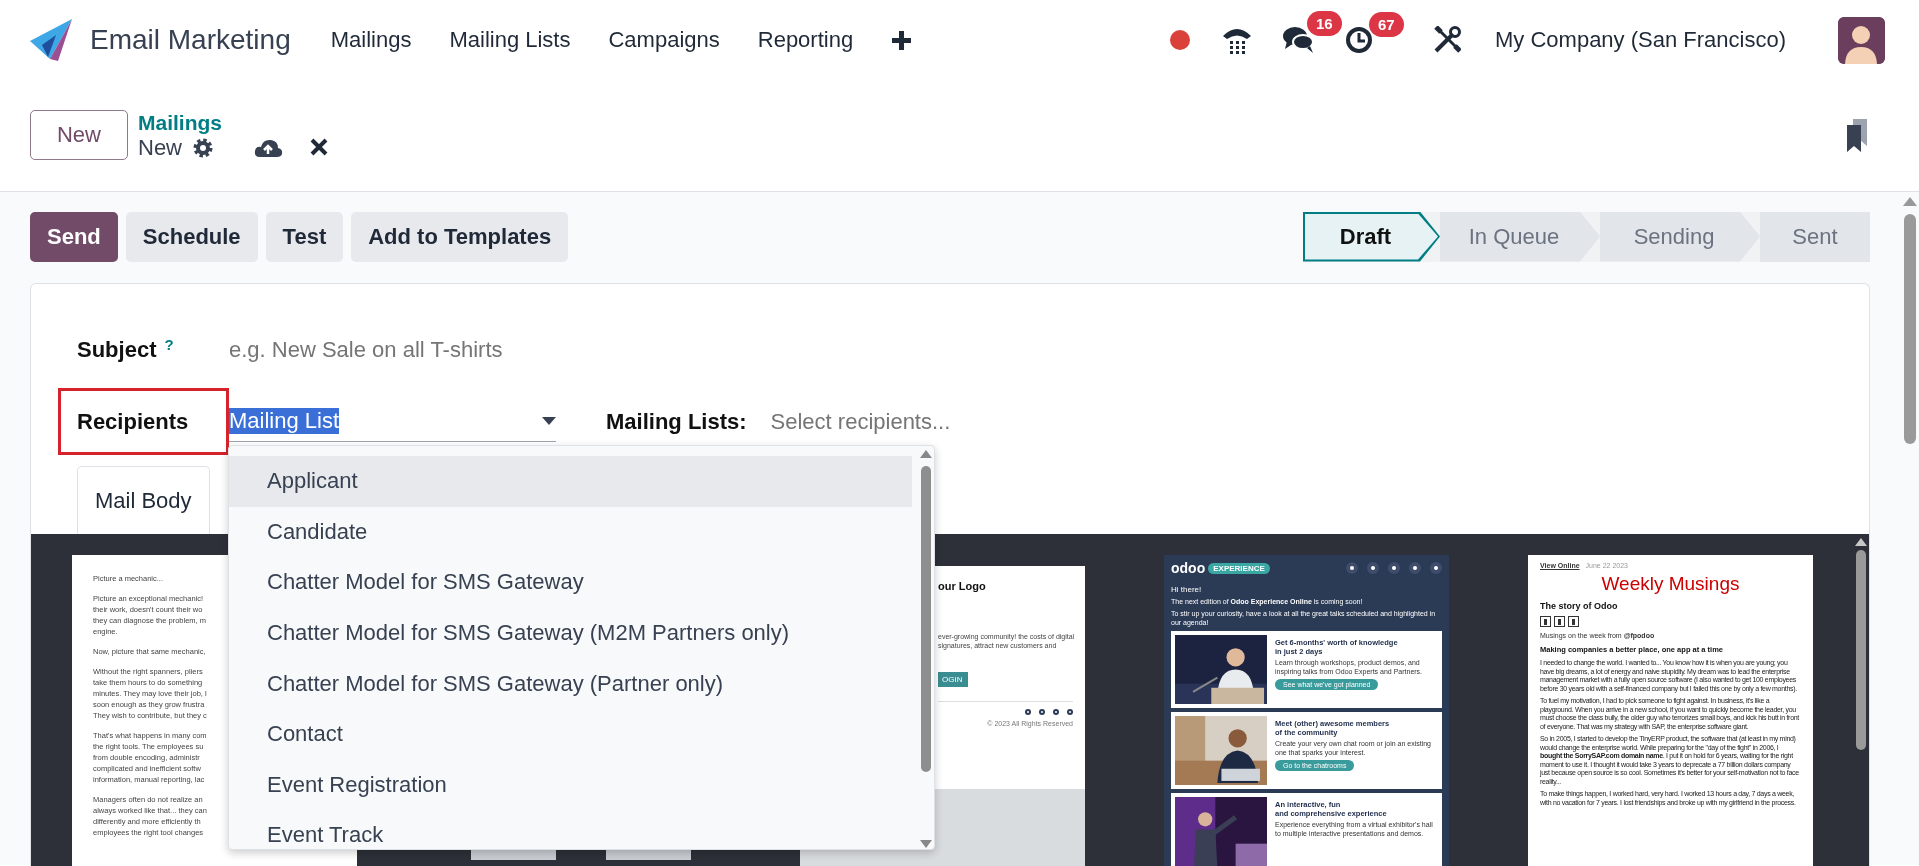  I want to click on menu-item: Mailing Lists, so click(510, 40).